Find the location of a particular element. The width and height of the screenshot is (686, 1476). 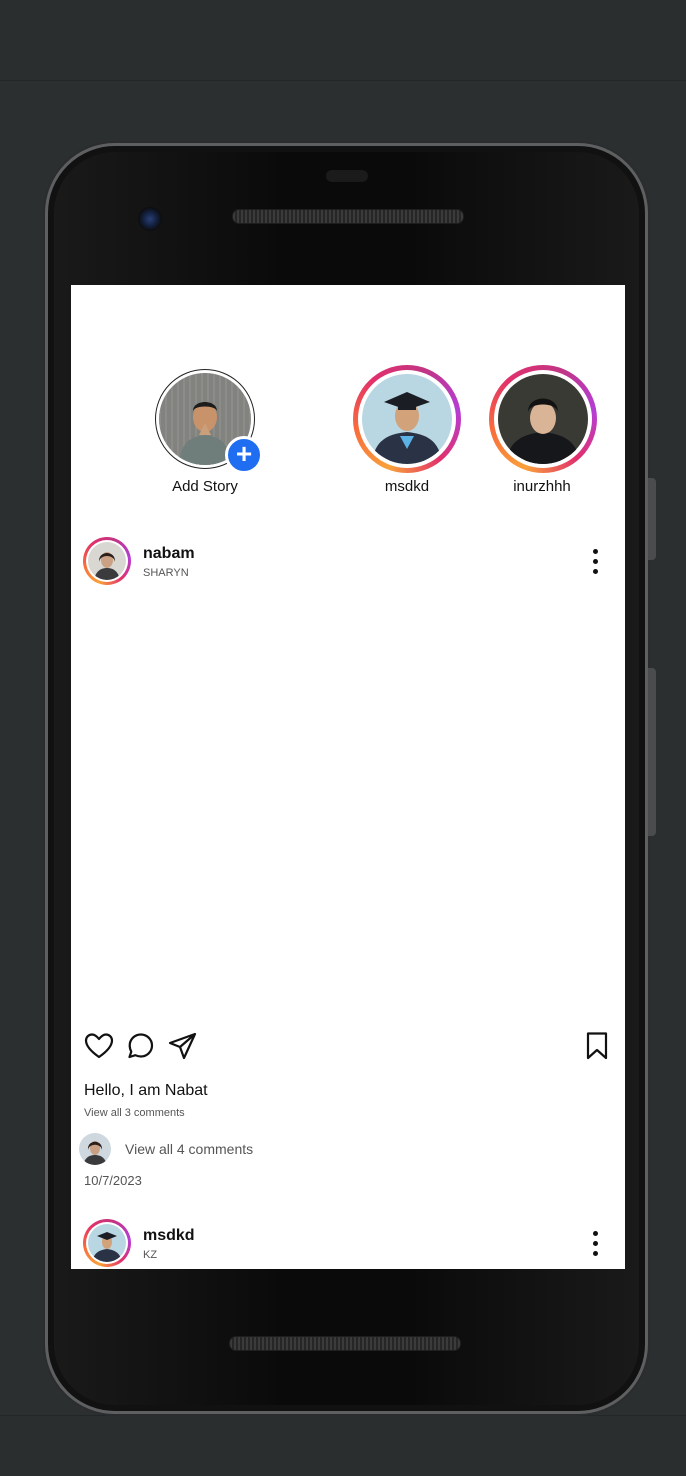

post-actions is located at coordinates (348, 1047).